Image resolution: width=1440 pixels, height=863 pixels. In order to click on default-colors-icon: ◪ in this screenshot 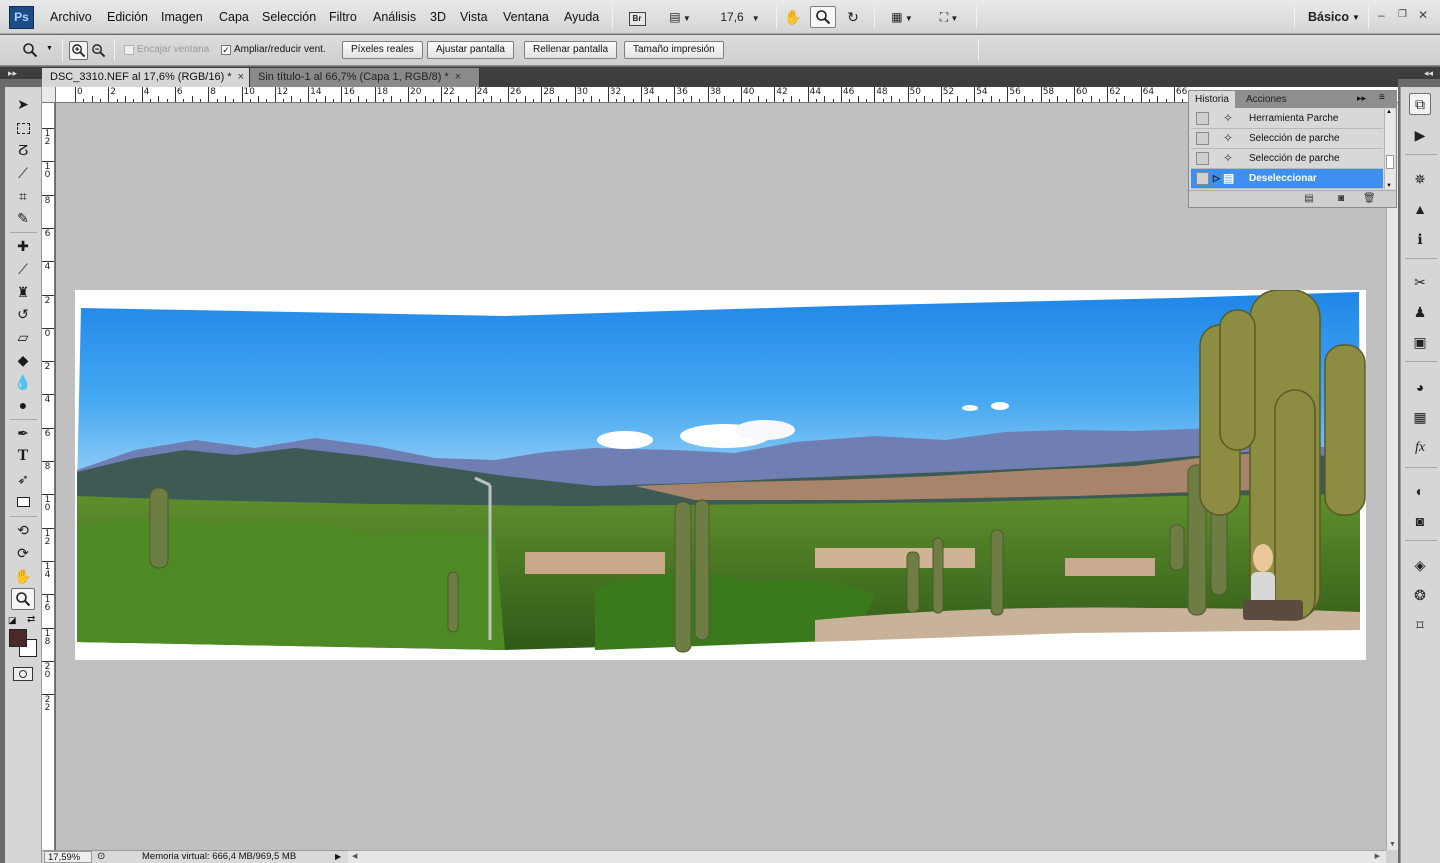, I will do `click(12, 620)`.